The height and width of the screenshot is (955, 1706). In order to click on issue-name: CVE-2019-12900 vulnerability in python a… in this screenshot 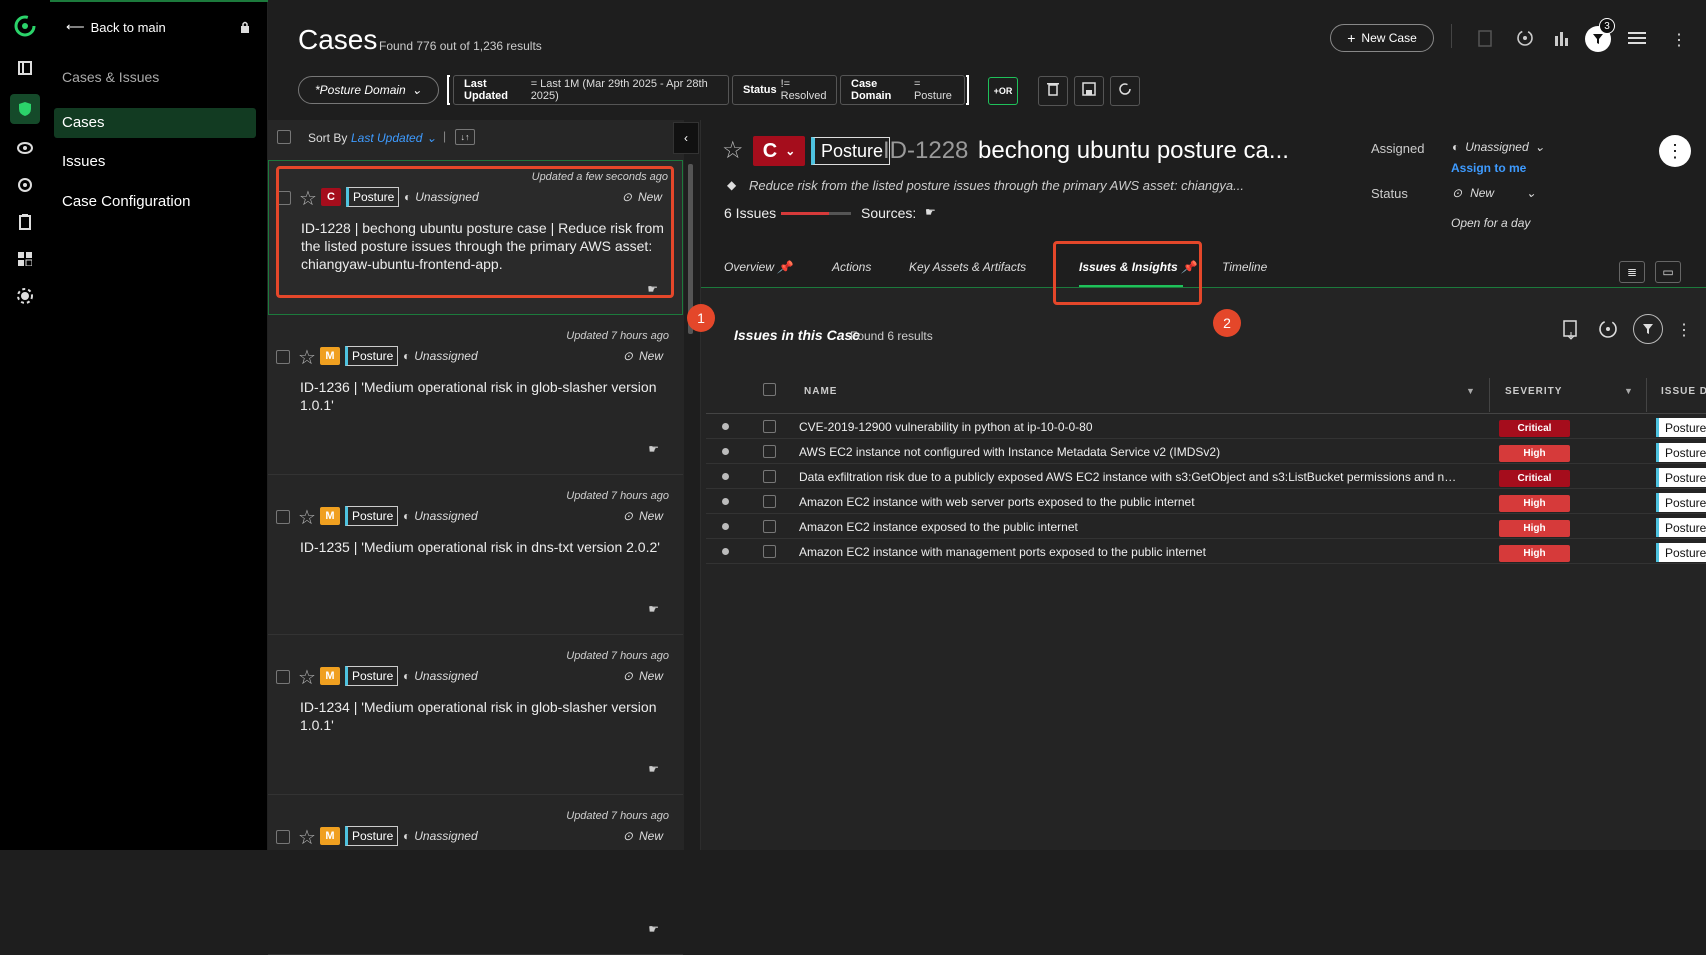, I will do `click(1129, 427)`.